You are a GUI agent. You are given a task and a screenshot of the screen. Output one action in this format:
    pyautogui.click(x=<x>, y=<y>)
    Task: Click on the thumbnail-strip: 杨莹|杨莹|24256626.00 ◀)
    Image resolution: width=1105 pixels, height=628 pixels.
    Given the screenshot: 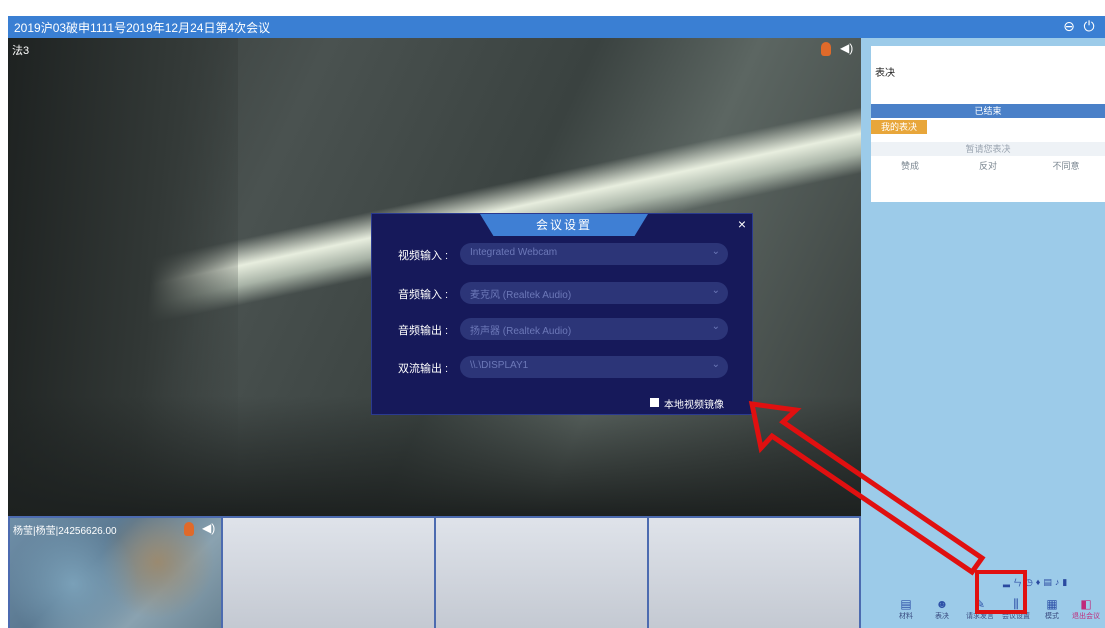 What is the action you would take?
    pyautogui.click(x=434, y=572)
    